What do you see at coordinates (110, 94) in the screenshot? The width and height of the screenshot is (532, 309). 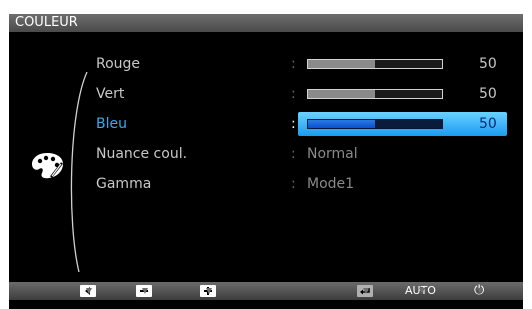 I see `menu-item-label: Vert` at bounding box center [110, 94].